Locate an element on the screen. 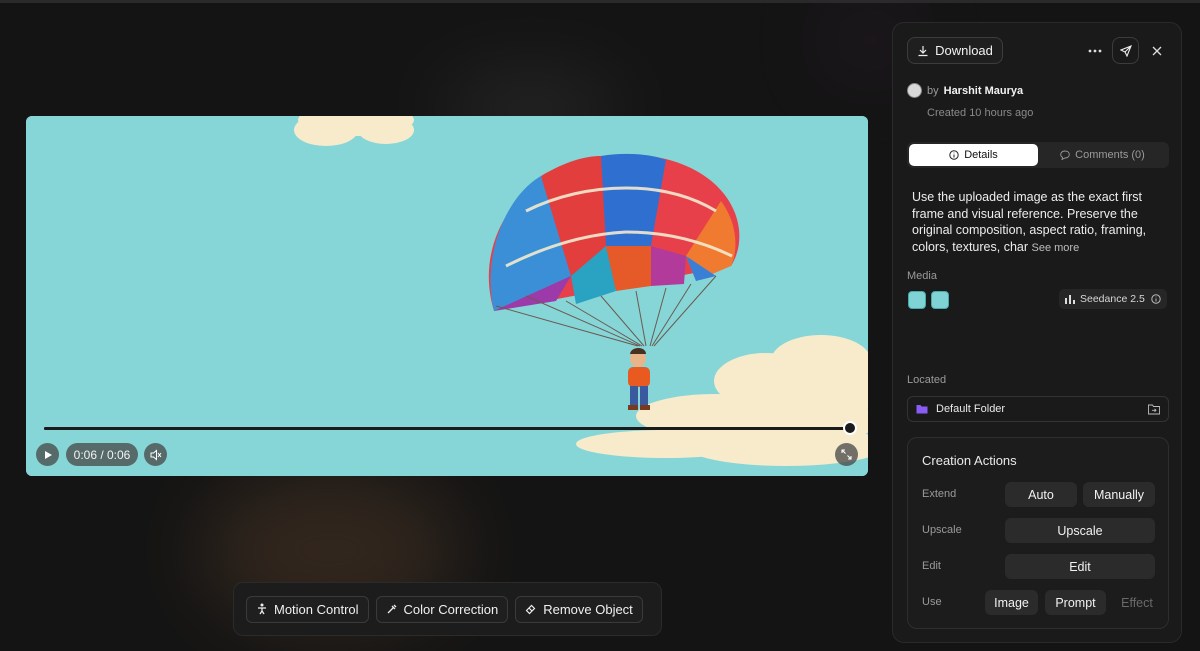 This screenshot has height=651, width=1200. located-label: Located is located at coordinates (927, 380).